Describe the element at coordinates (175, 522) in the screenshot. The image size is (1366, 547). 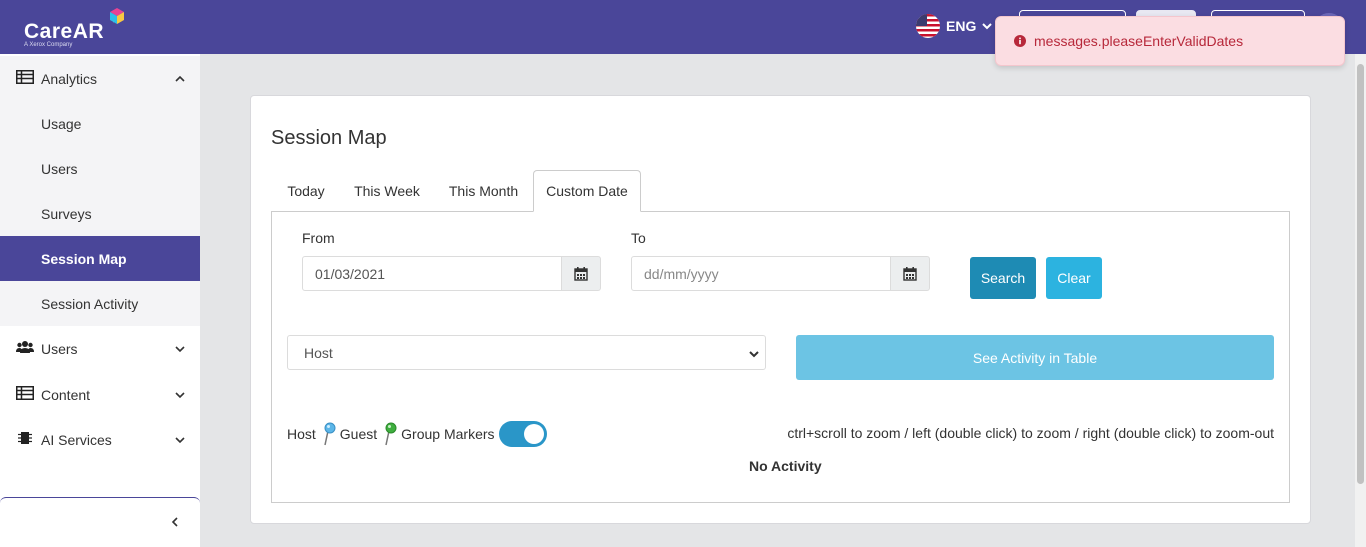
I see `chevron-left-icon` at that location.